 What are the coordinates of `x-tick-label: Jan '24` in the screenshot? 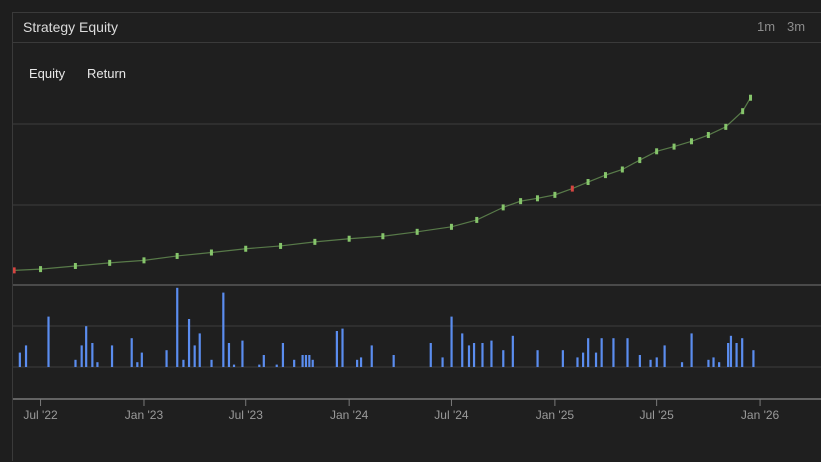 It's located at (349, 415).